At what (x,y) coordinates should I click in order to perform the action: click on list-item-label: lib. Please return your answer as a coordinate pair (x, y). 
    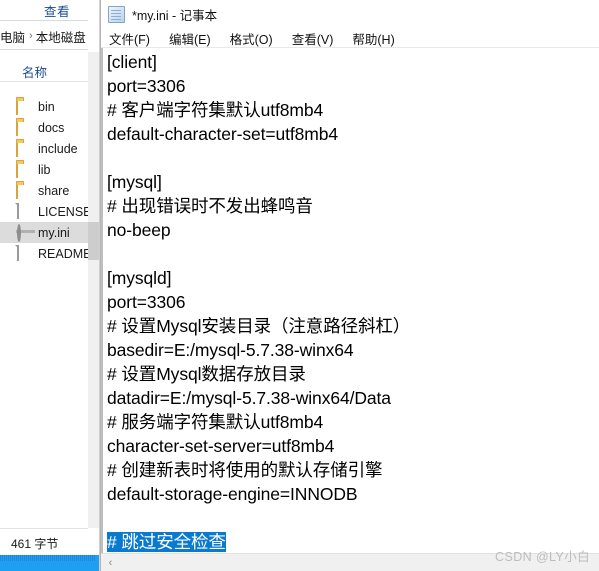
    Looking at the image, I should click on (44, 169).